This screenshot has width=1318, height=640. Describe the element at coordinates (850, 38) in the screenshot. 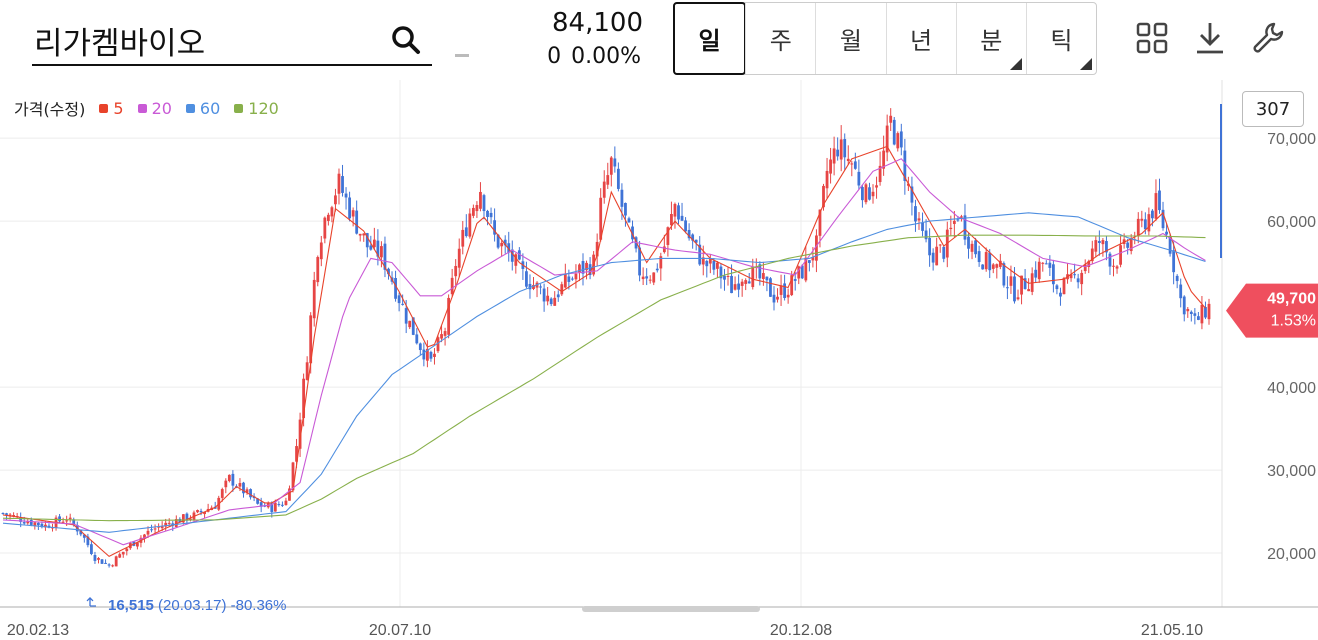

I see `tab-monthly: 월` at that location.